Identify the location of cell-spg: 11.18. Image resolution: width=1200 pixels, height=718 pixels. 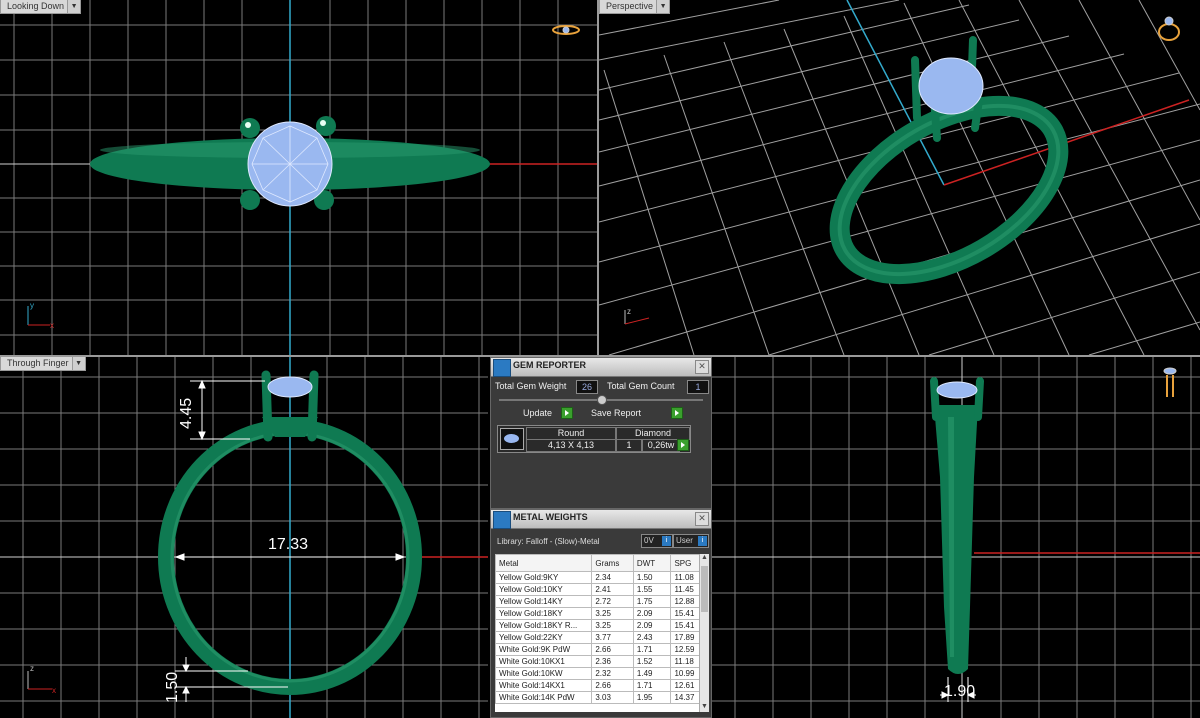
(684, 661).